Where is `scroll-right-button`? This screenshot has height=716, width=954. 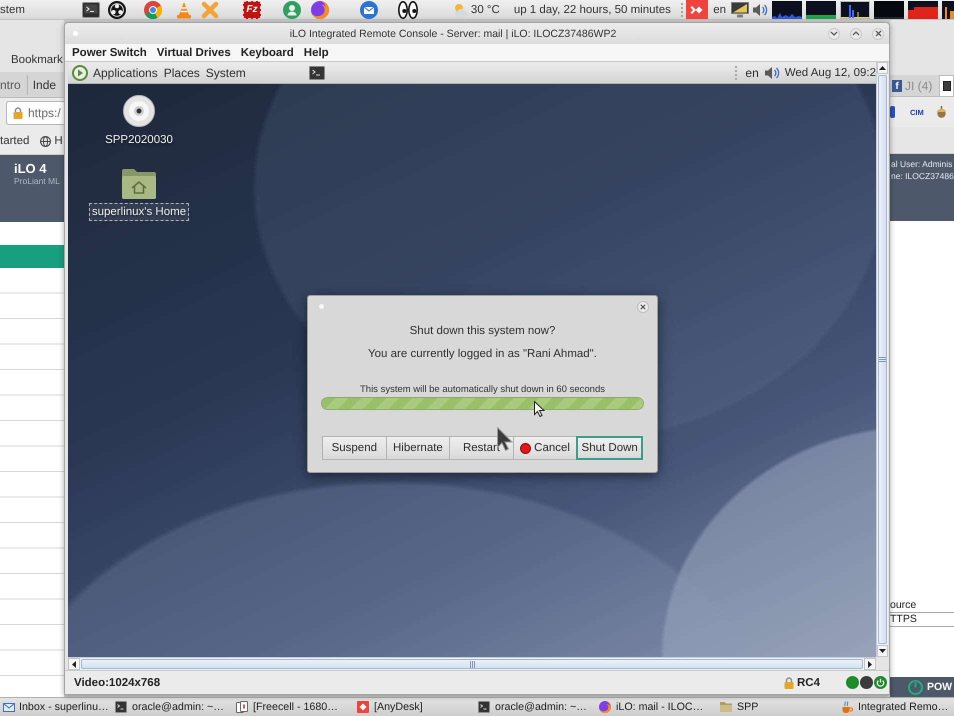 scroll-right-button is located at coordinates (870, 664).